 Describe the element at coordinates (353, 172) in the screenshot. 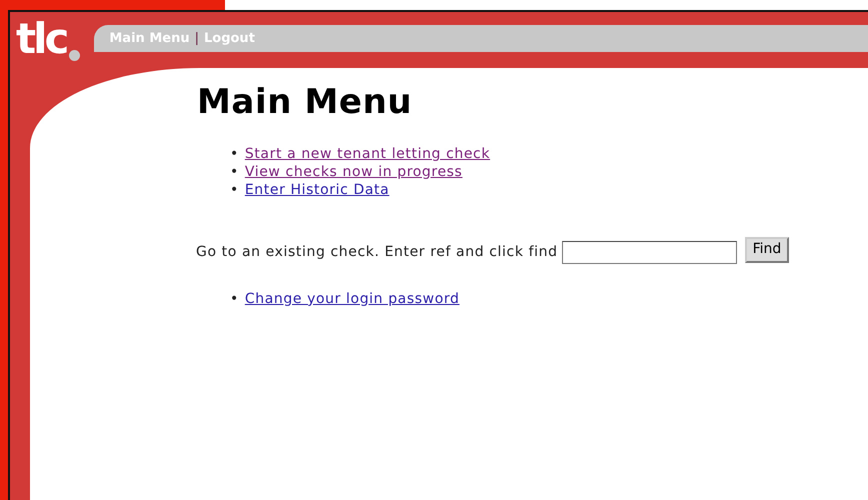

I see `menu-link: View checks now in progress` at that location.